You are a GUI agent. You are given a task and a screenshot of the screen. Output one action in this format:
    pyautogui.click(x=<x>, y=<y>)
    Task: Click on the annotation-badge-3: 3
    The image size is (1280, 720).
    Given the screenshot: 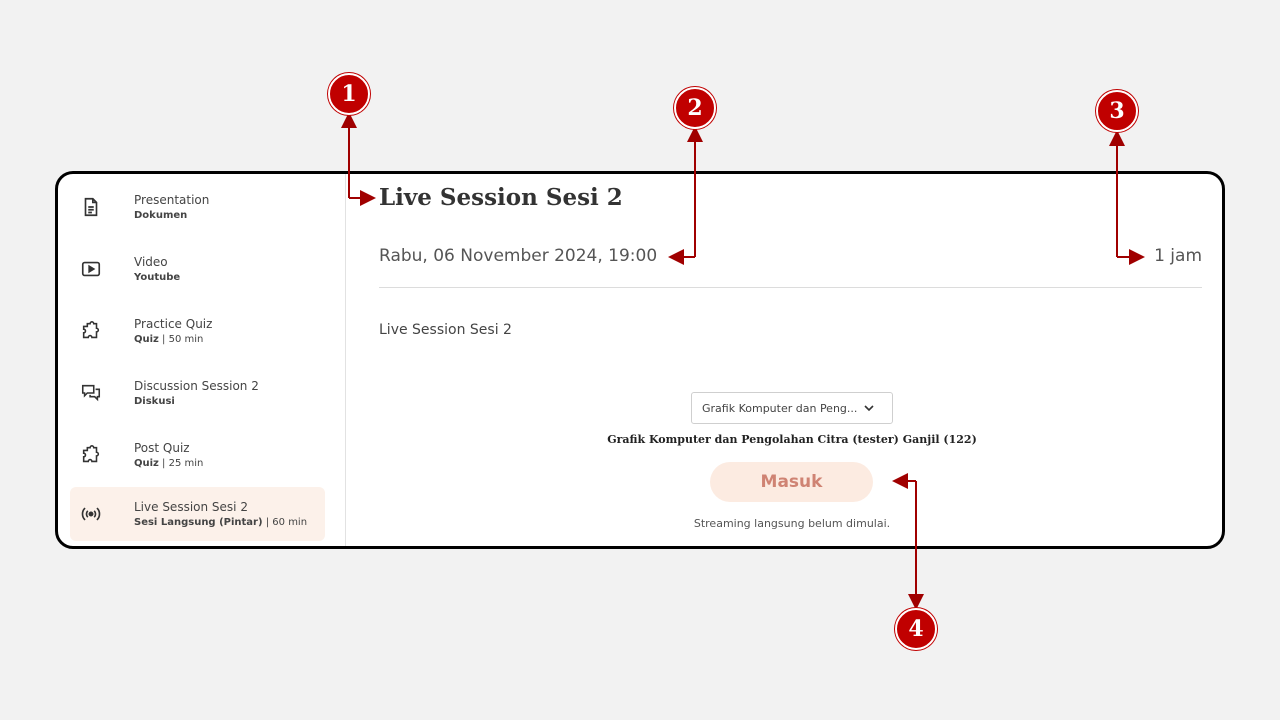 What is the action you would take?
    pyautogui.click(x=1117, y=111)
    